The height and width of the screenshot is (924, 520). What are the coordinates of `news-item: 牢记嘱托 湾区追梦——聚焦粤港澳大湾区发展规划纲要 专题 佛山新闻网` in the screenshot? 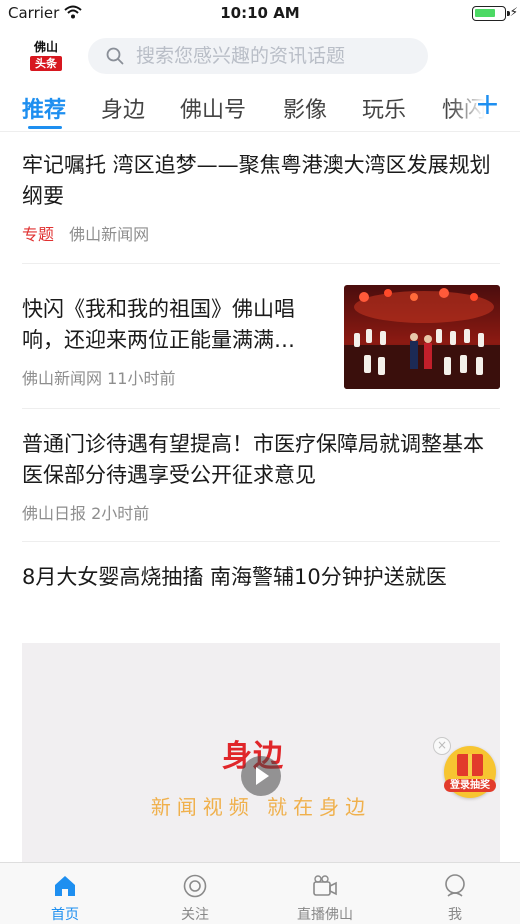 It's located at (261, 207).